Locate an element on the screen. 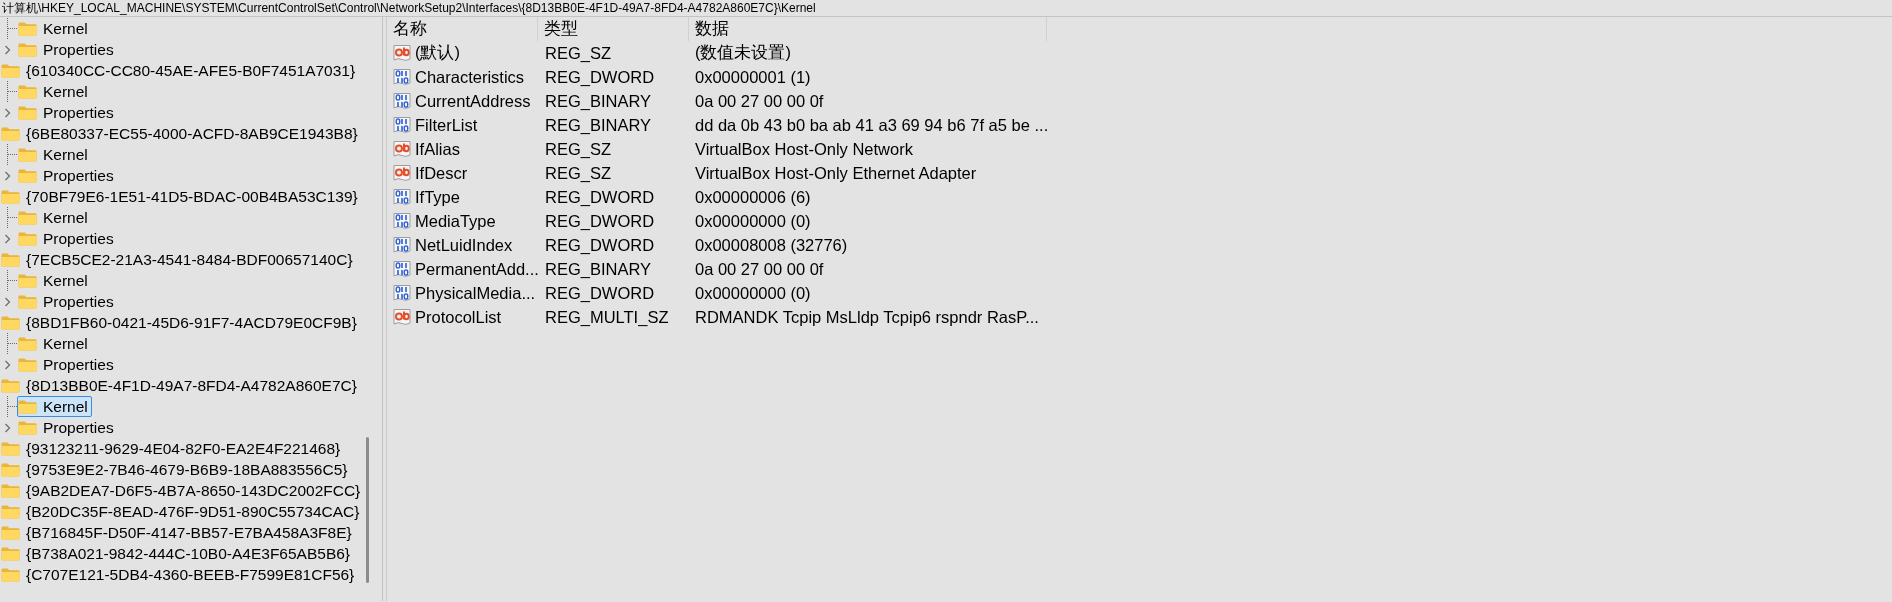  column-header: 数据 is located at coordinates (868, 29).